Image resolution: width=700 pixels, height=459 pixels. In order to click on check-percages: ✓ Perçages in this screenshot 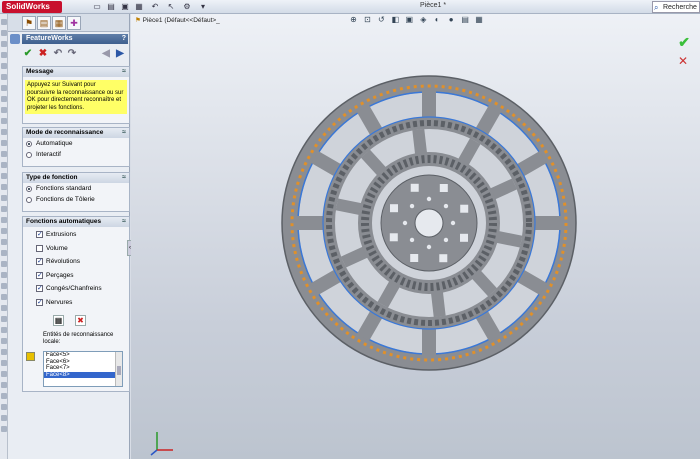, I will do `click(81, 277)`.